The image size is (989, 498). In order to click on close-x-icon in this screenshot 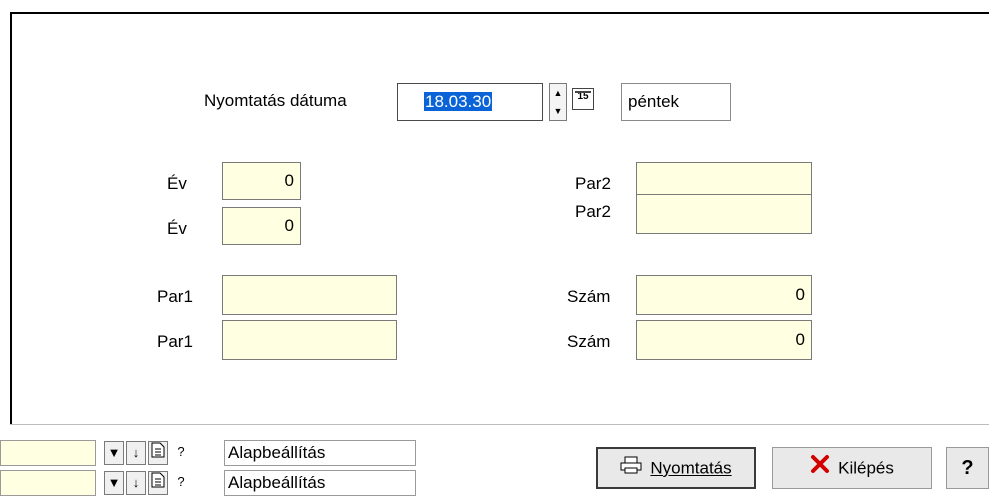, I will do `click(820, 469)`.